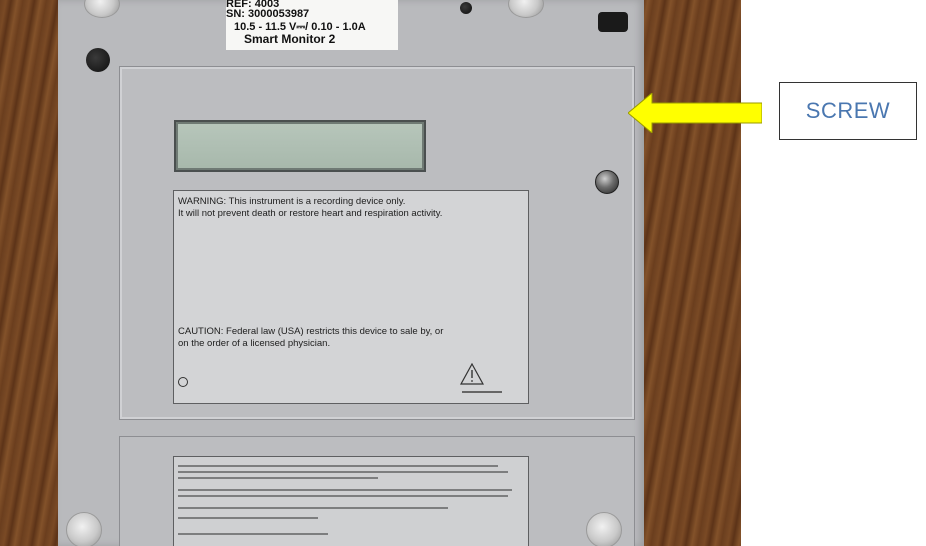 The image size is (926, 546). I want to click on registered-mark-icon, so click(183, 382).